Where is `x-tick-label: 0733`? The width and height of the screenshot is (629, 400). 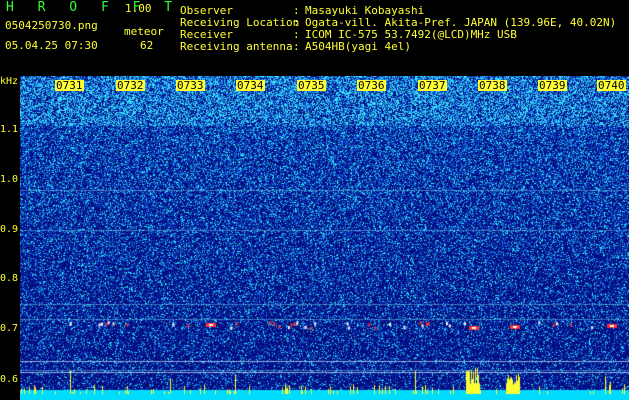 x-tick-label: 0733 is located at coordinates (190, 85).